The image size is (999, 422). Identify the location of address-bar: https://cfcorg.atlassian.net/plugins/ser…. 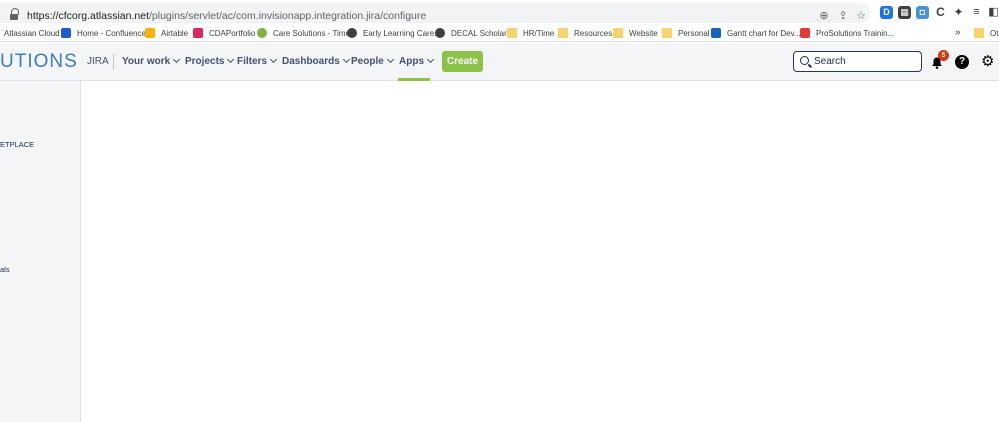
(499, 12).